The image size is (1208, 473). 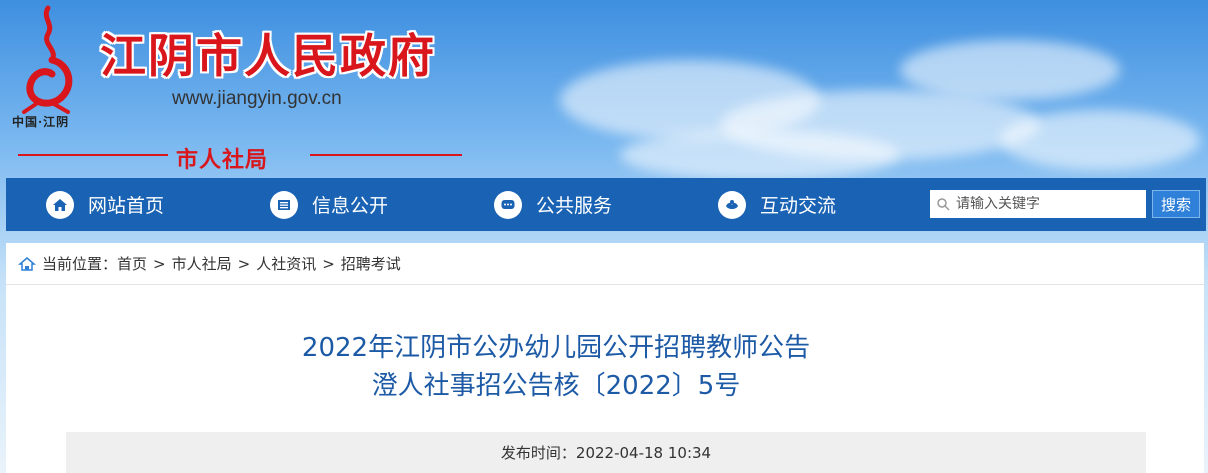 I want to click on search-box, so click(x=1038, y=204).